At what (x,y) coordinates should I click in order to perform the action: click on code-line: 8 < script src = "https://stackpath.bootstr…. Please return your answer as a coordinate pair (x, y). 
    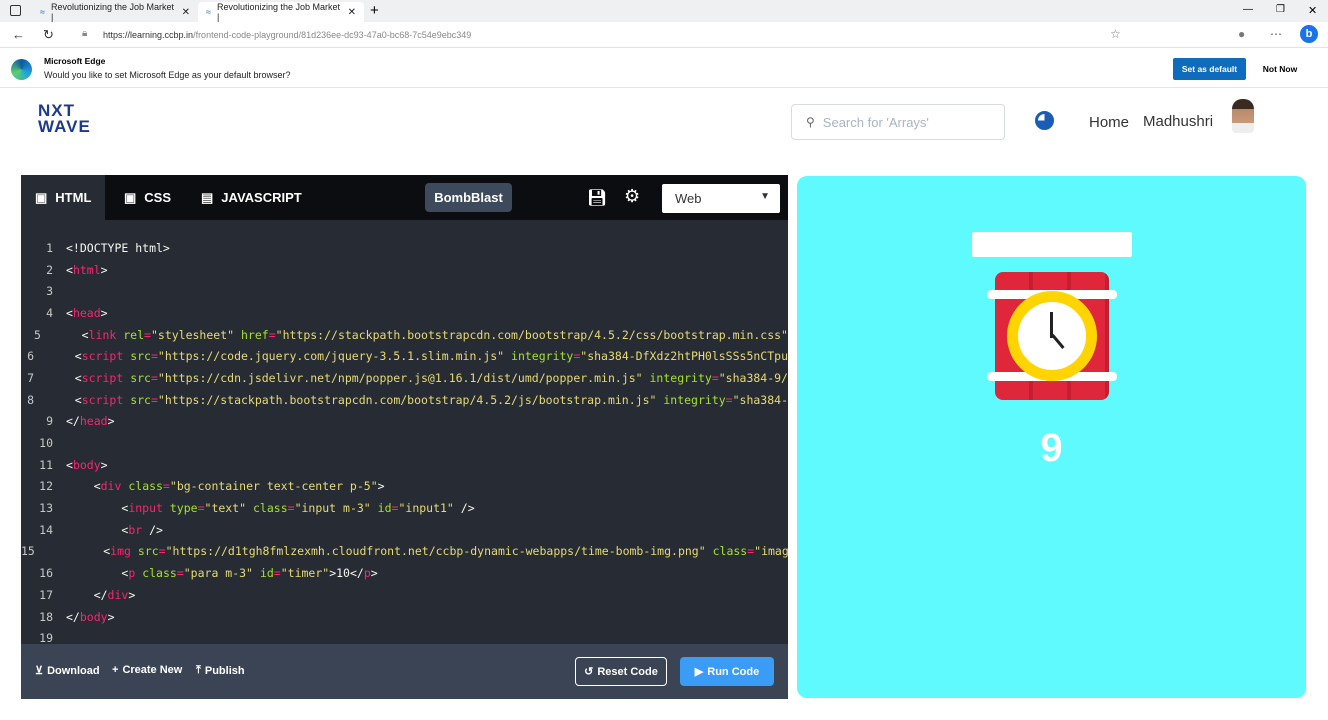
    Looking at the image, I should click on (404, 400).